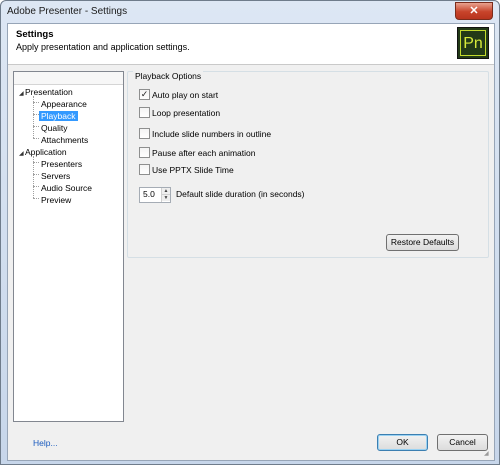 This screenshot has width=500, height=465. What do you see at coordinates (250, 12) in the screenshot?
I see `title-bar: Adobe Presenter - Settings ✕` at bounding box center [250, 12].